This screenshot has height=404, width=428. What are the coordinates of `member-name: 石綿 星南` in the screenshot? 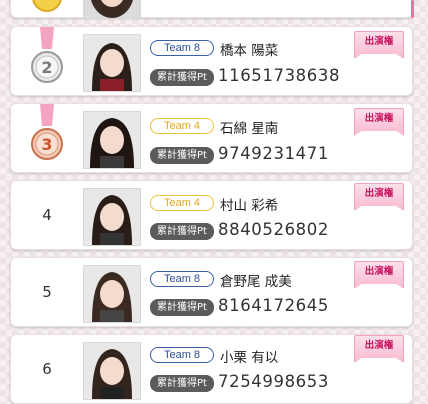 It's located at (249, 129).